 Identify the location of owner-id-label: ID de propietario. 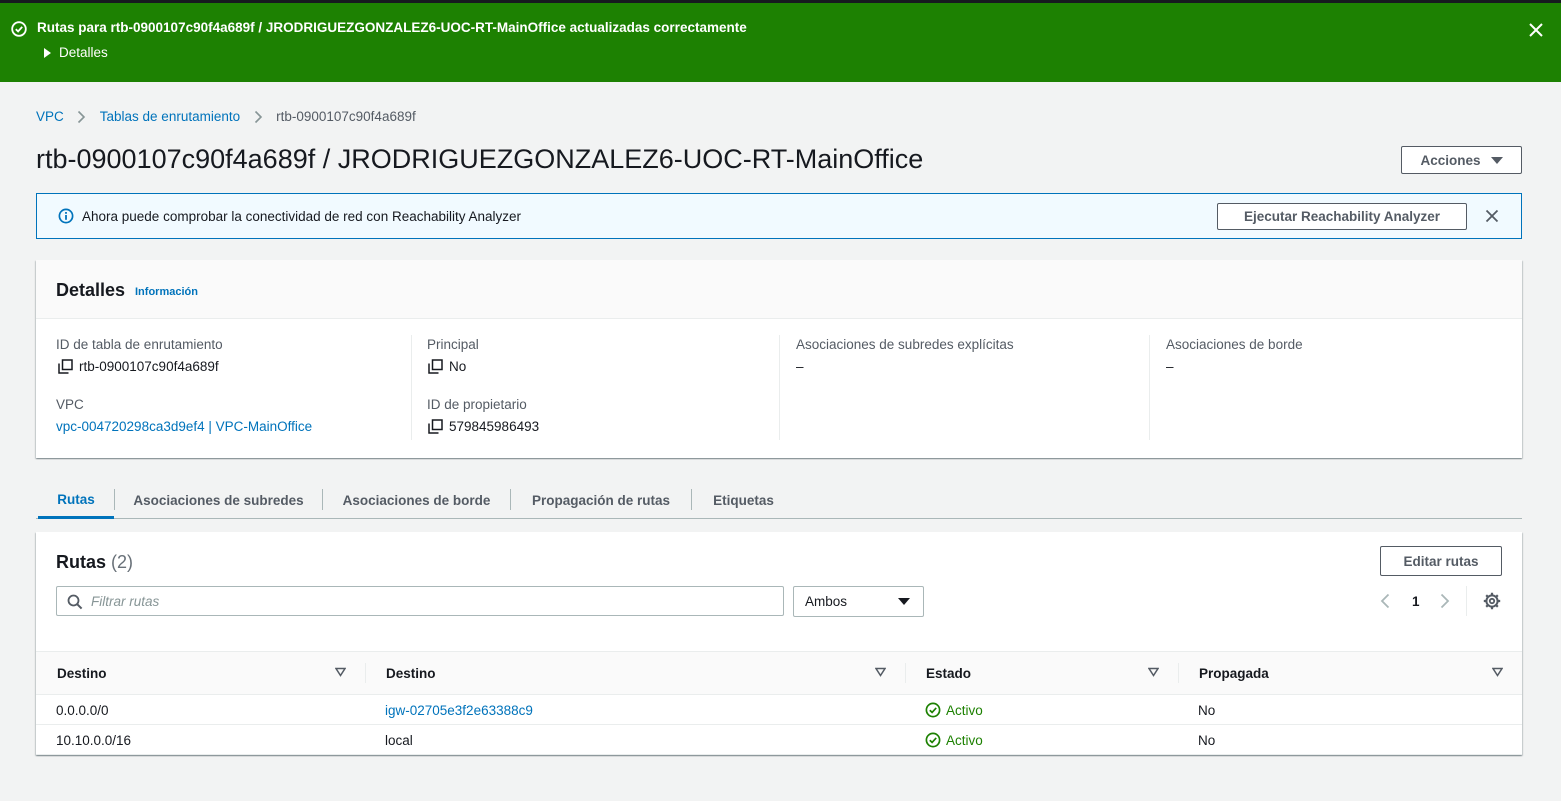
(477, 404).